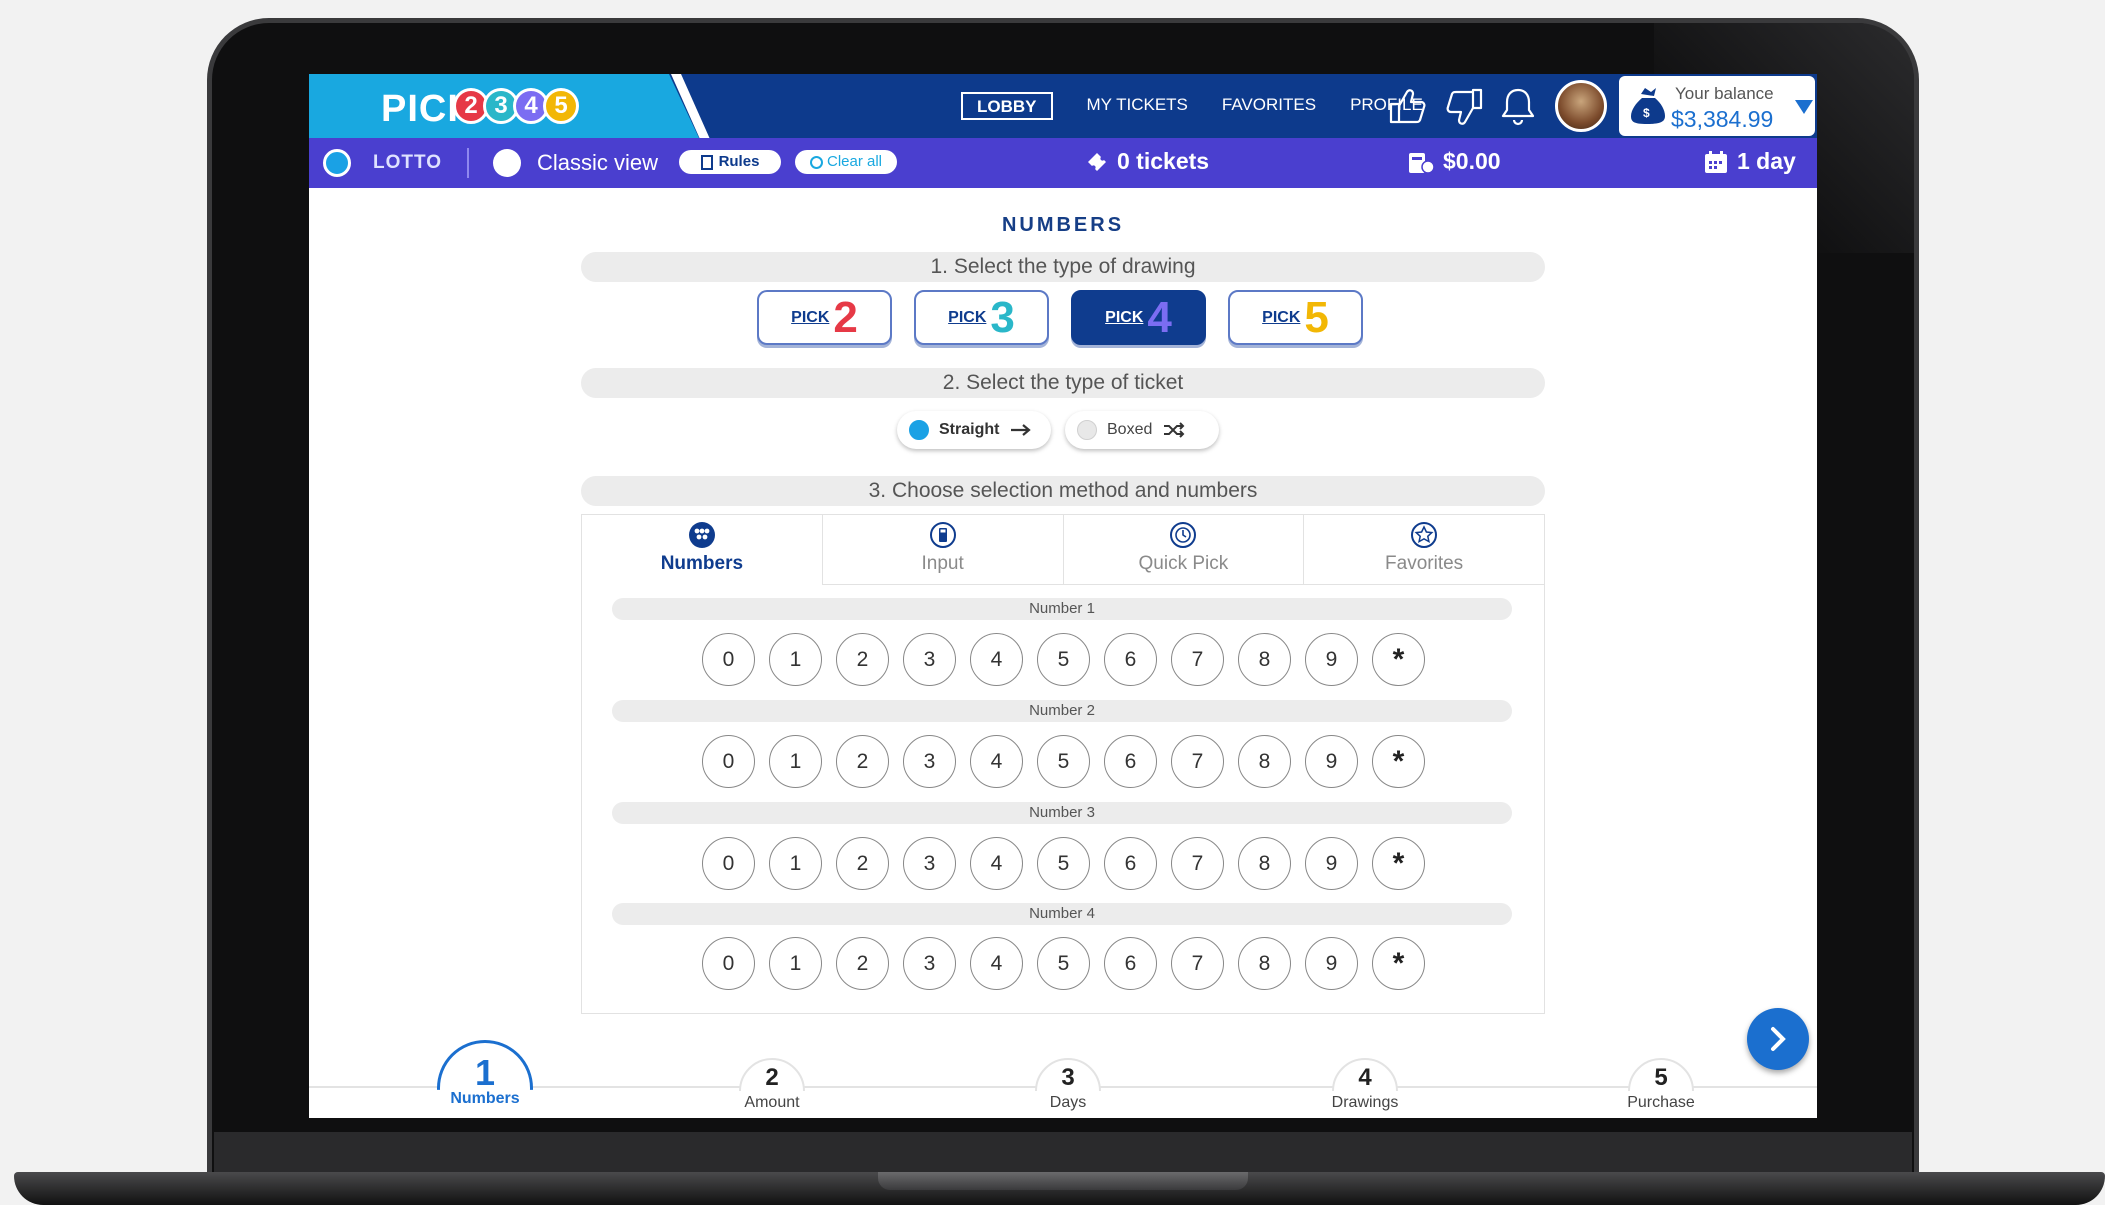 The image size is (2105, 1205). What do you see at coordinates (1424, 535) in the screenshot?
I see `star-icon` at bounding box center [1424, 535].